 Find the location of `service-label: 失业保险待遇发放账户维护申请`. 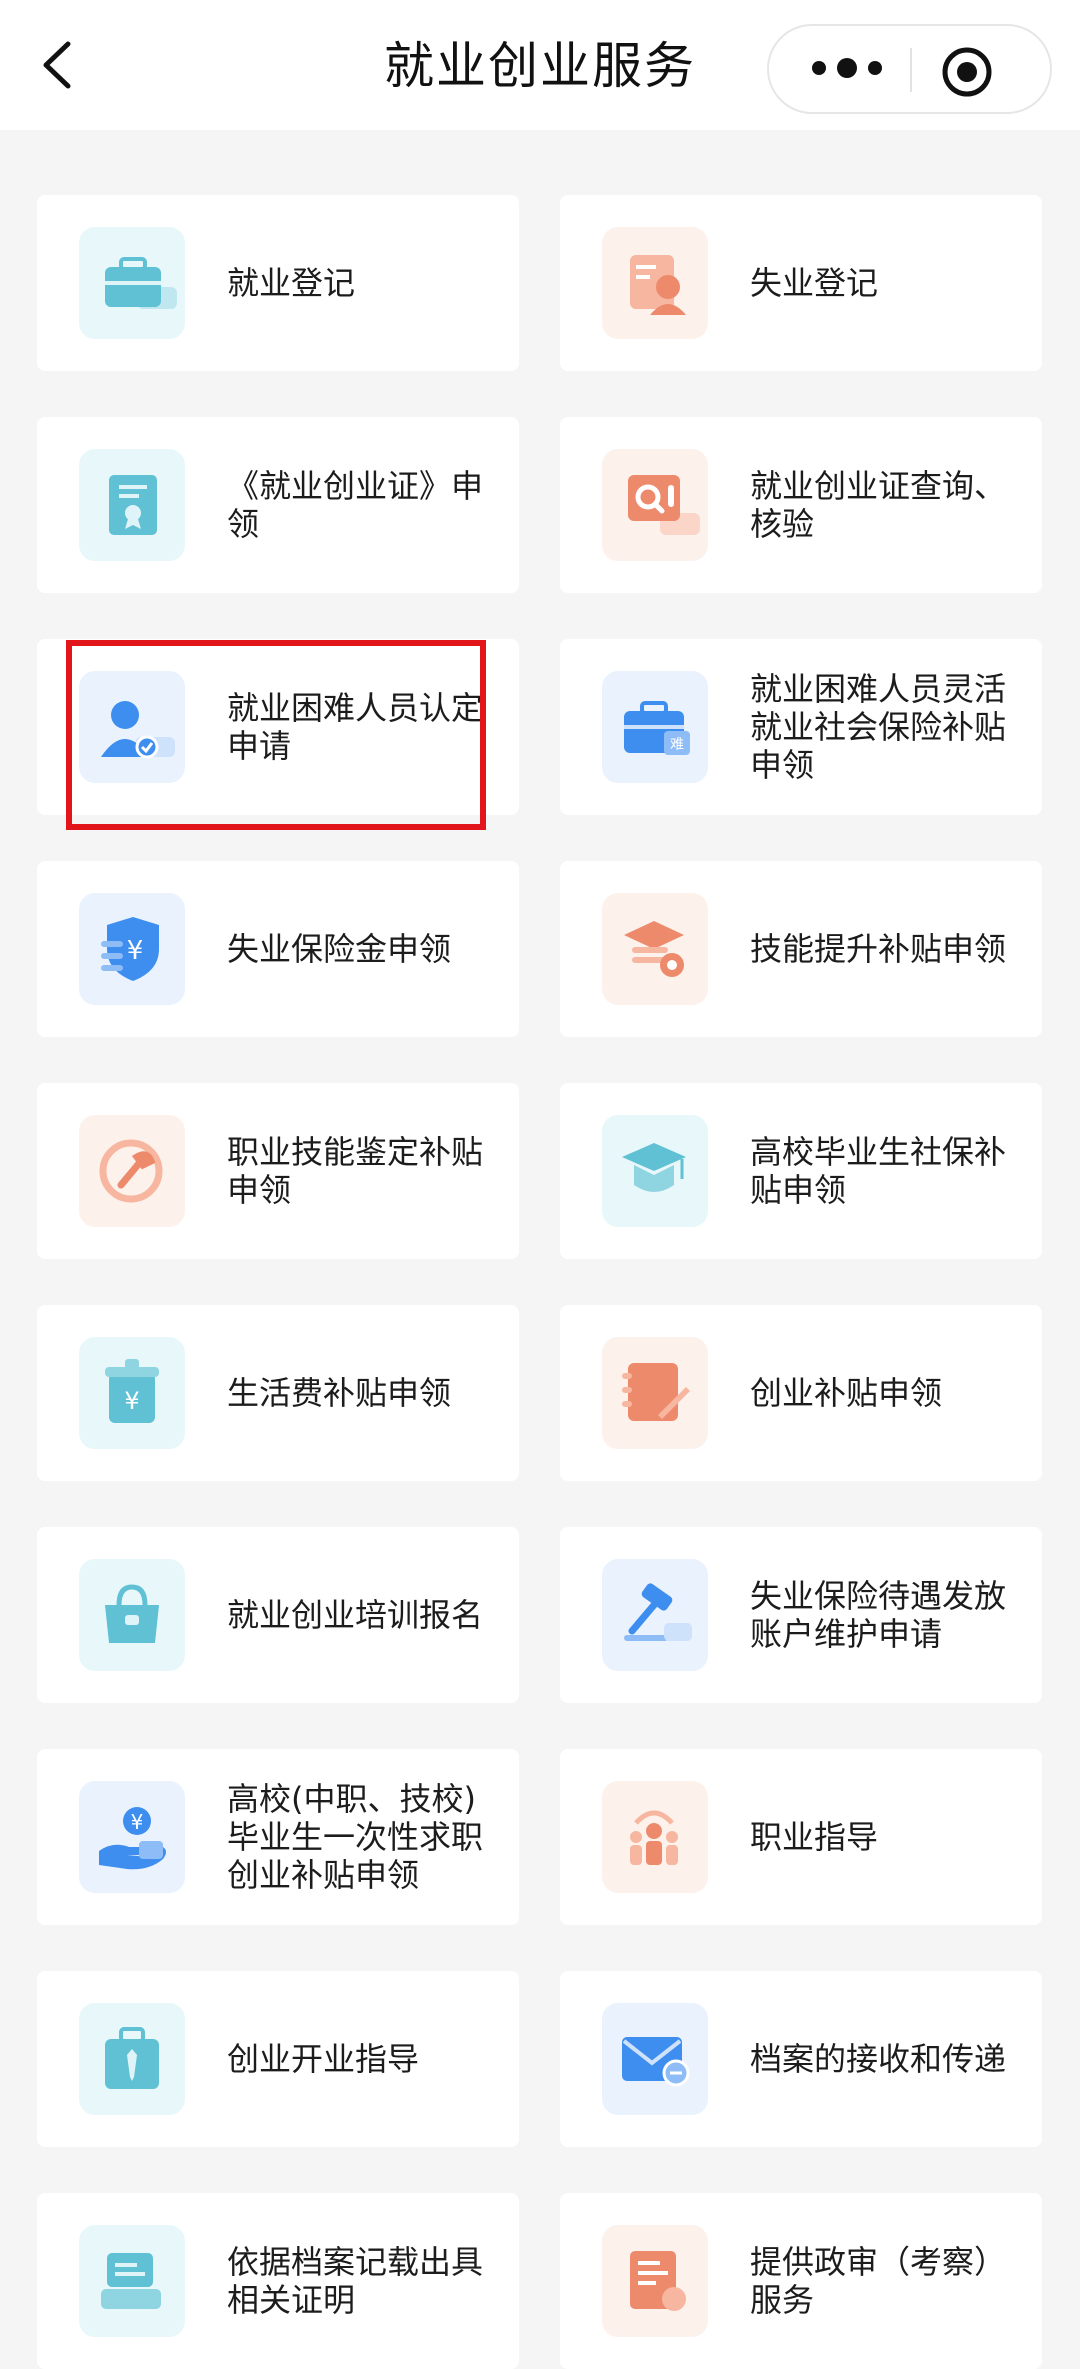

service-label: 失业保险待遇发放账户维护申请 is located at coordinates (878, 1615).